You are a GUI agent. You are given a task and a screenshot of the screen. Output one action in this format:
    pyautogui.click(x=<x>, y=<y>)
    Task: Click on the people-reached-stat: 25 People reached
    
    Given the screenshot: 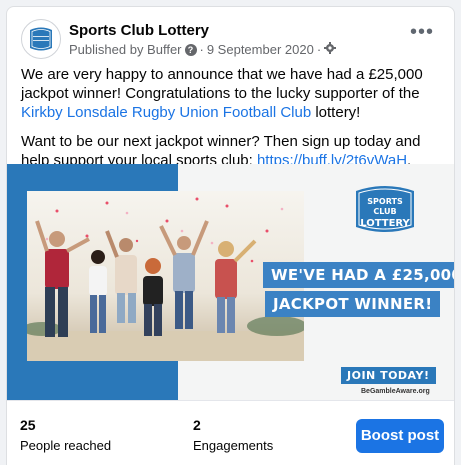 What is the action you would take?
    pyautogui.click(x=65, y=435)
    